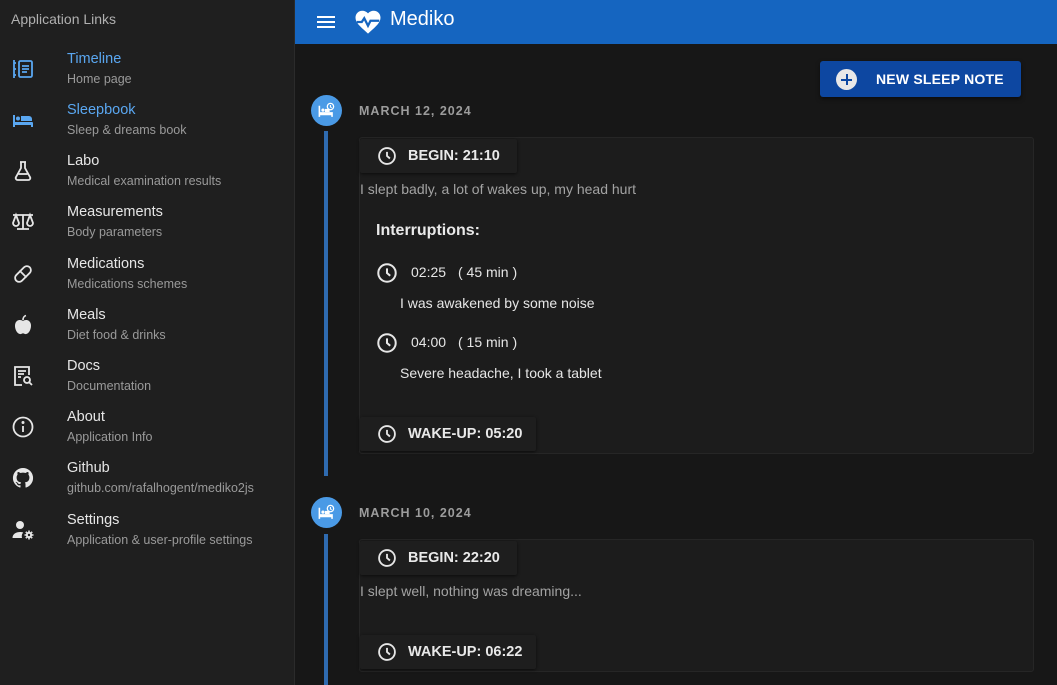 Image resolution: width=1057 pixels, height=685 pixels. I want to click on app-bar: Mediko, so click(676, 22).